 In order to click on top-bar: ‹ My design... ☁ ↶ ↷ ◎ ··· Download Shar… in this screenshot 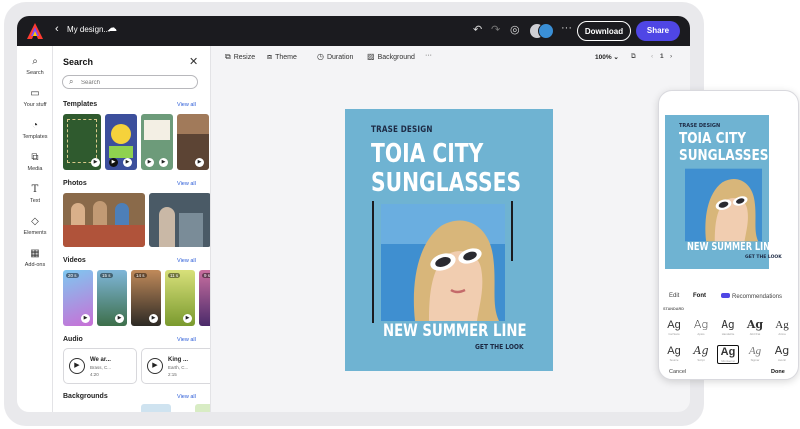, I will do `click(353, 31)`.